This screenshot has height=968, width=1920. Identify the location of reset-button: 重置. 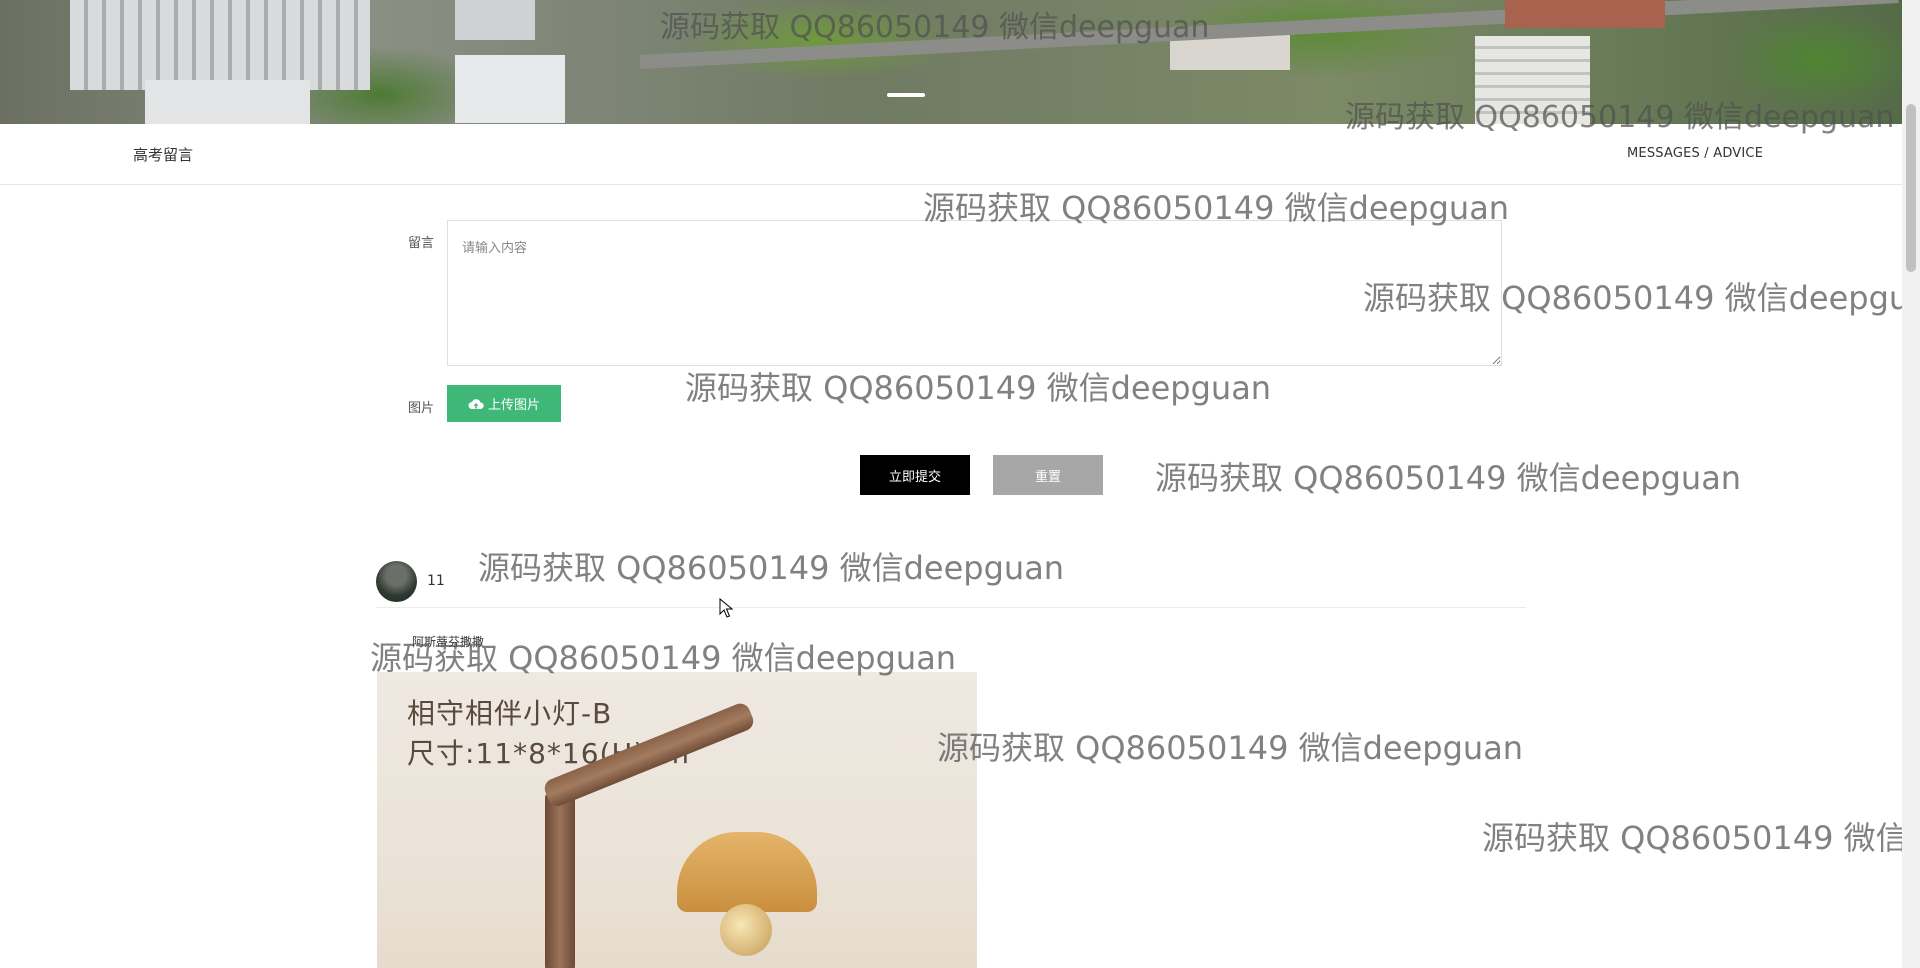
(1048, 475).